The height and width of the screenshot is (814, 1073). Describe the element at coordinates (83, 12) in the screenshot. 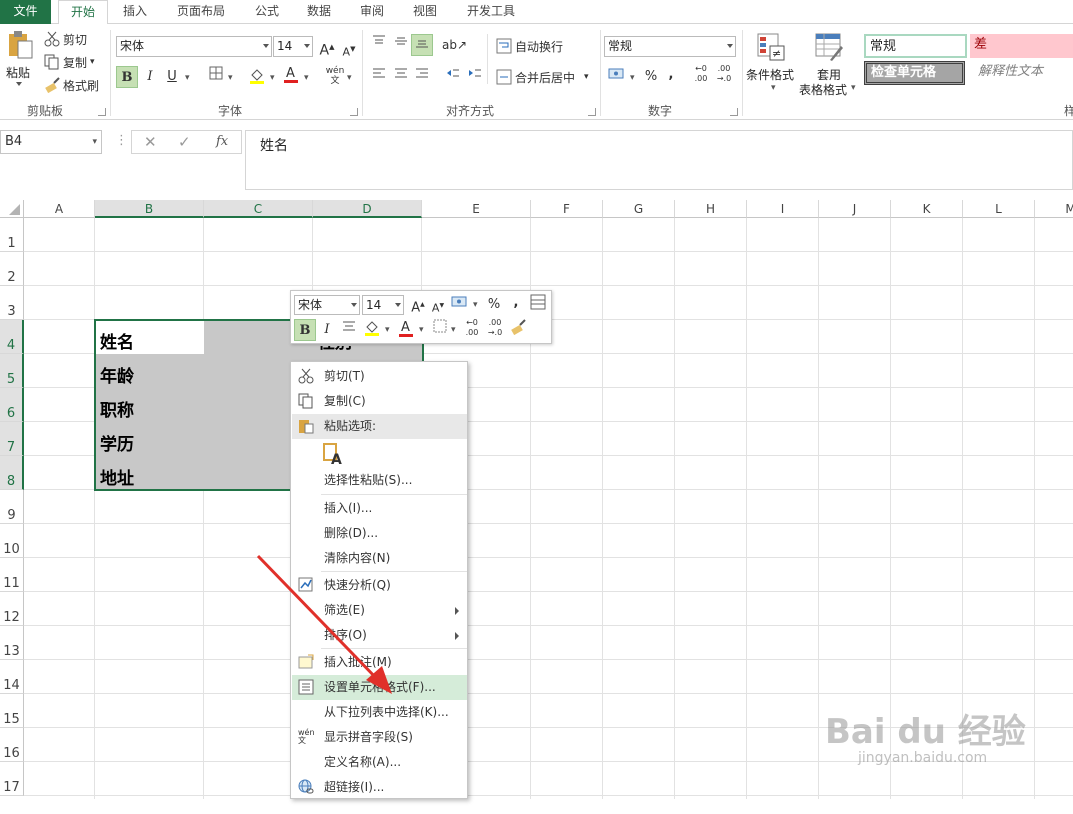

I see `tab-home: 开始` at that location.